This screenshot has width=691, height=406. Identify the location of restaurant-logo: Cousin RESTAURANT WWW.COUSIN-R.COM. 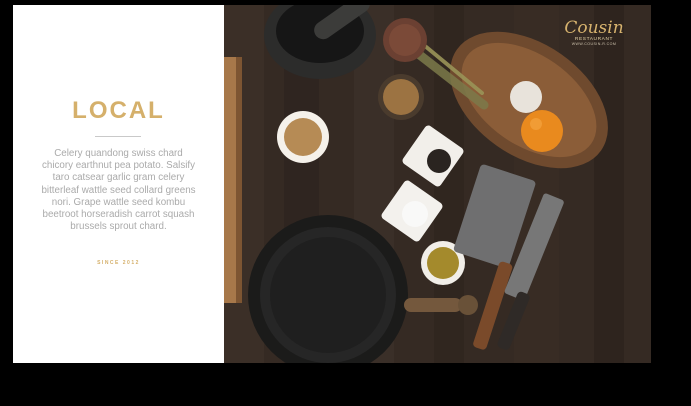
(594, 35).